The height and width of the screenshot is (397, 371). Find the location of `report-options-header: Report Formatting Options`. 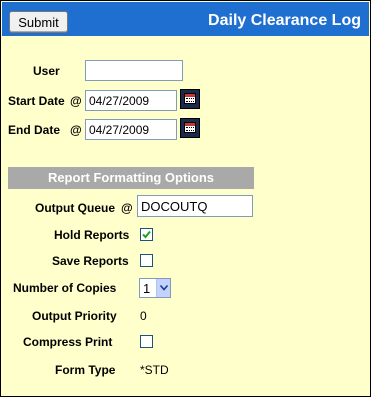

report-options-header: Report Formatting Options is located at coordinates (131, 178).